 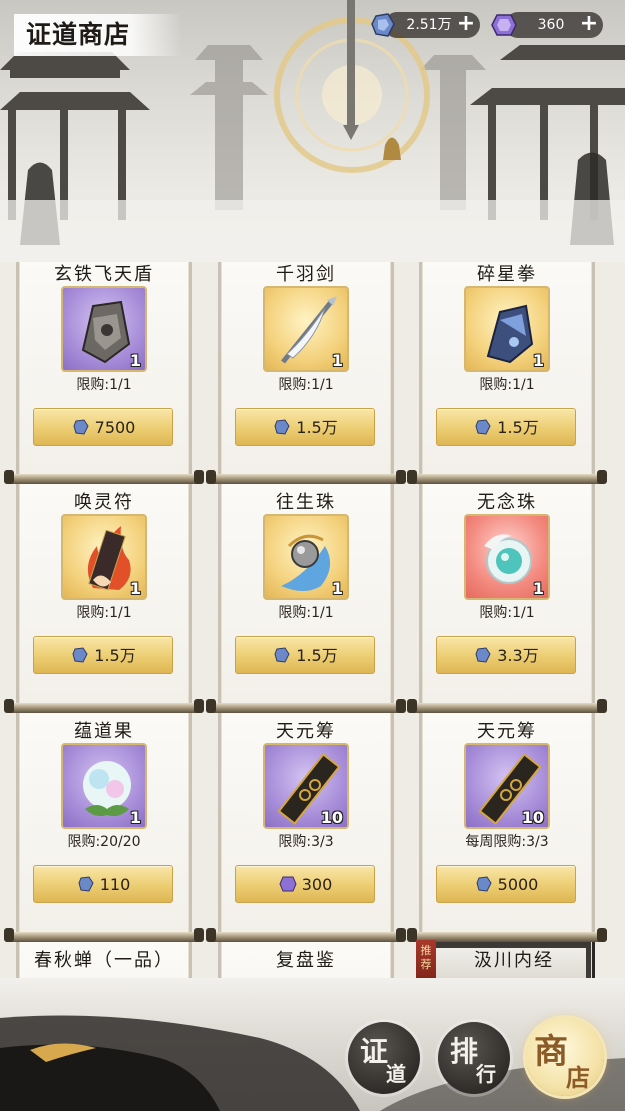 I want to click on spirit-stone-amount: 2.51万, so click(x=429, y=25).